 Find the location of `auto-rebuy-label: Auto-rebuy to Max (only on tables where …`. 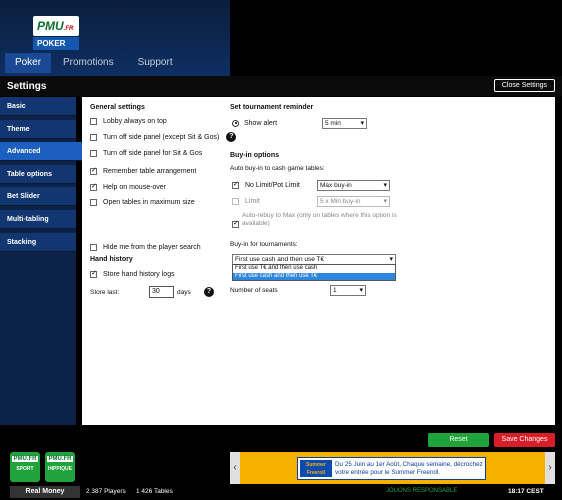

auto-rebuy-label: Auto-rebuy to Max (only on tables where … is located at coordinates (319, 219).